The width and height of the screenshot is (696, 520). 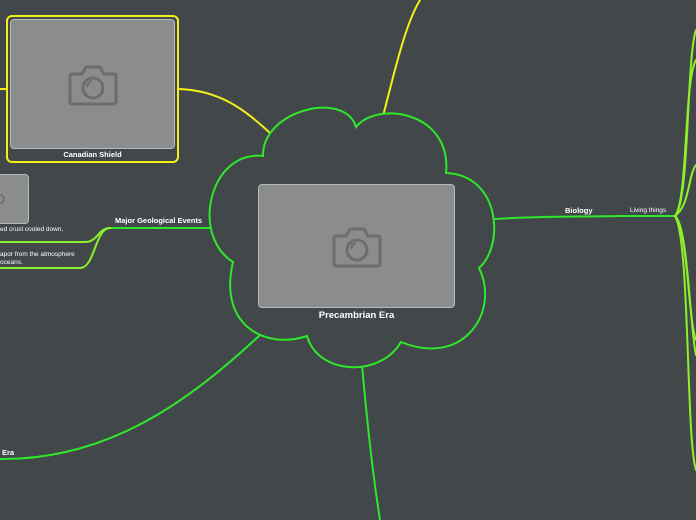 What do you see at coordinates (130, 397) in the screenshot?
I see `connector-bottom-left` at bounding box center [130, 397].